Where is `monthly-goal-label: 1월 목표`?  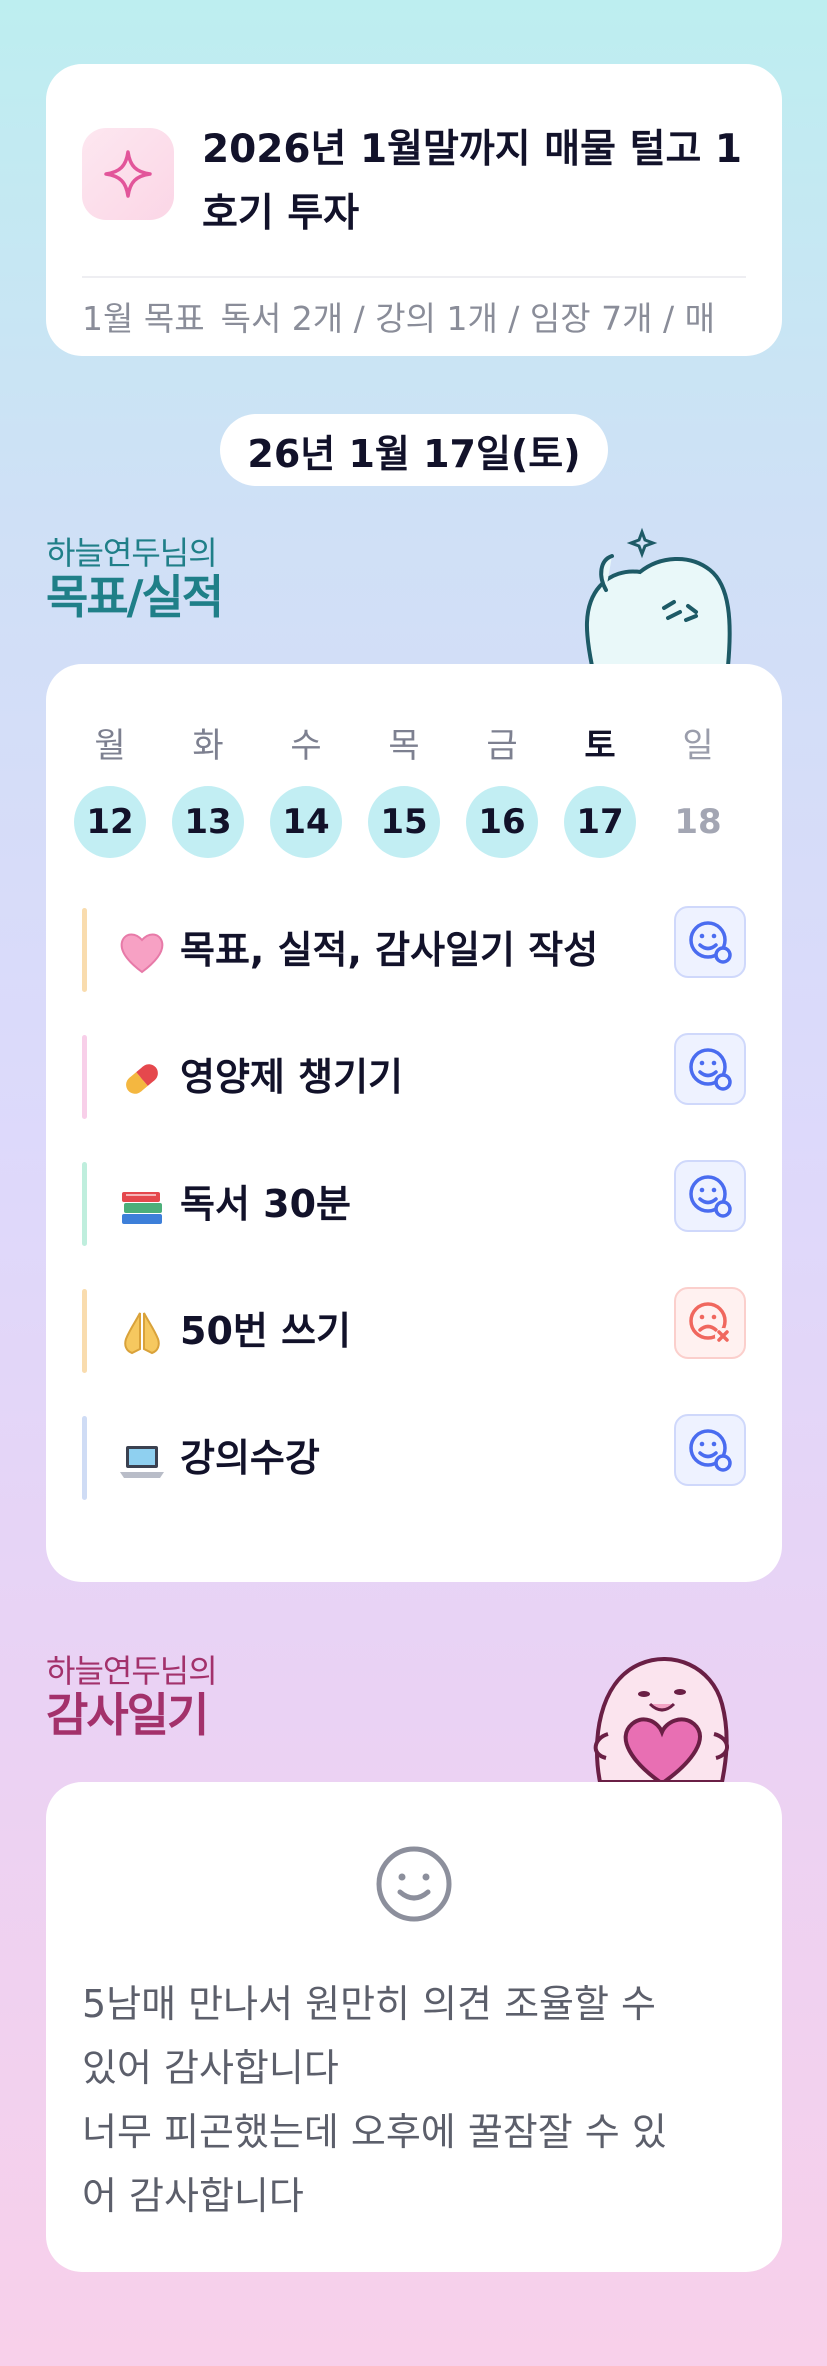 monthly-goal-label: 1월 목표 is located at coordinates (143, 318).